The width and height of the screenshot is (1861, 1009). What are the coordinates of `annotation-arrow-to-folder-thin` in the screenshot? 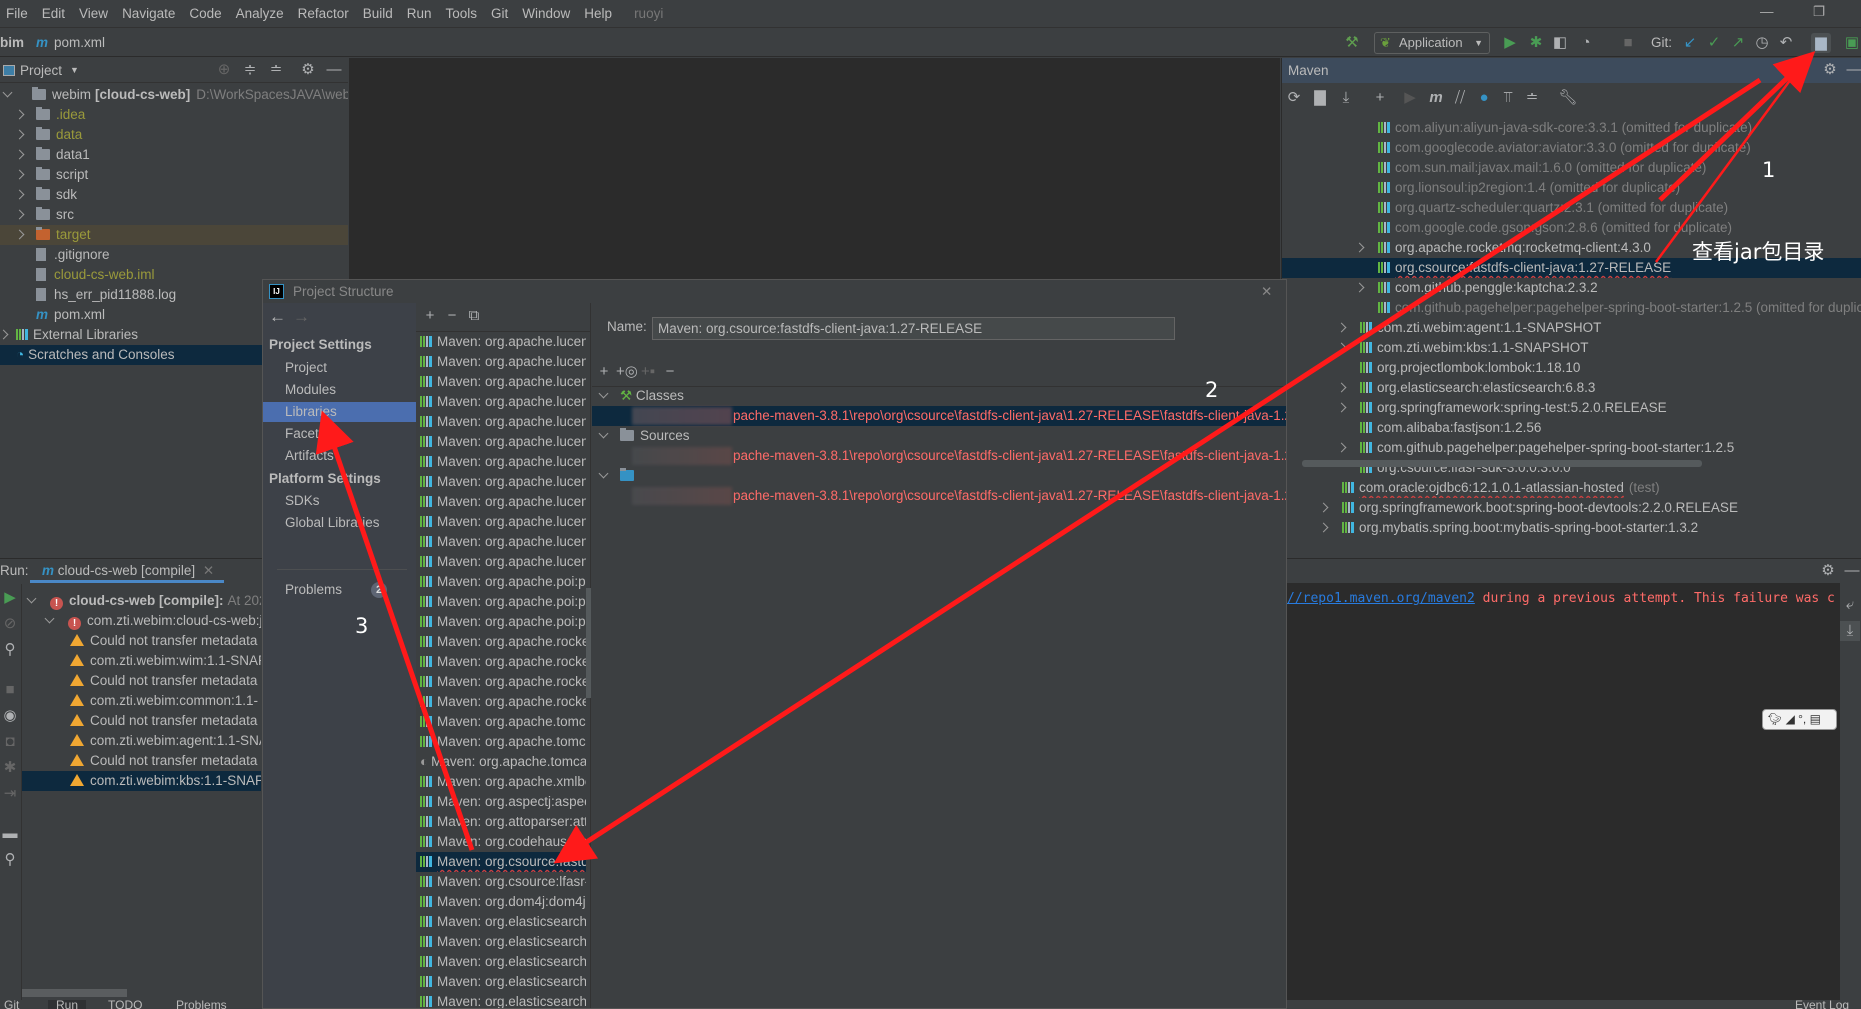 It's located at (1731, 159).